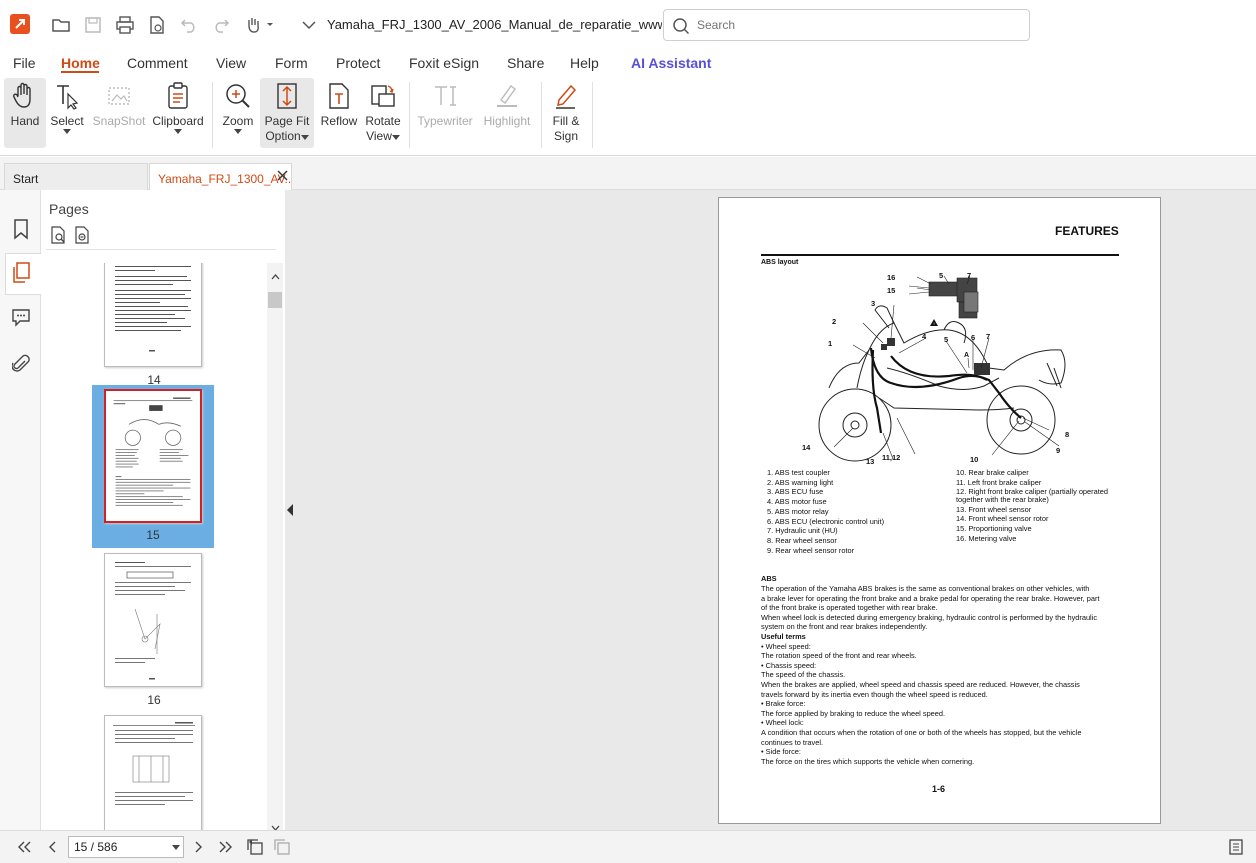 Image resolution: width=1256 pixels, height=863 pixels. What do you see at coordinates (1058, 450) in the screenshot?
I see `diagram-callout: 9` at bounding box center [1058, 450].